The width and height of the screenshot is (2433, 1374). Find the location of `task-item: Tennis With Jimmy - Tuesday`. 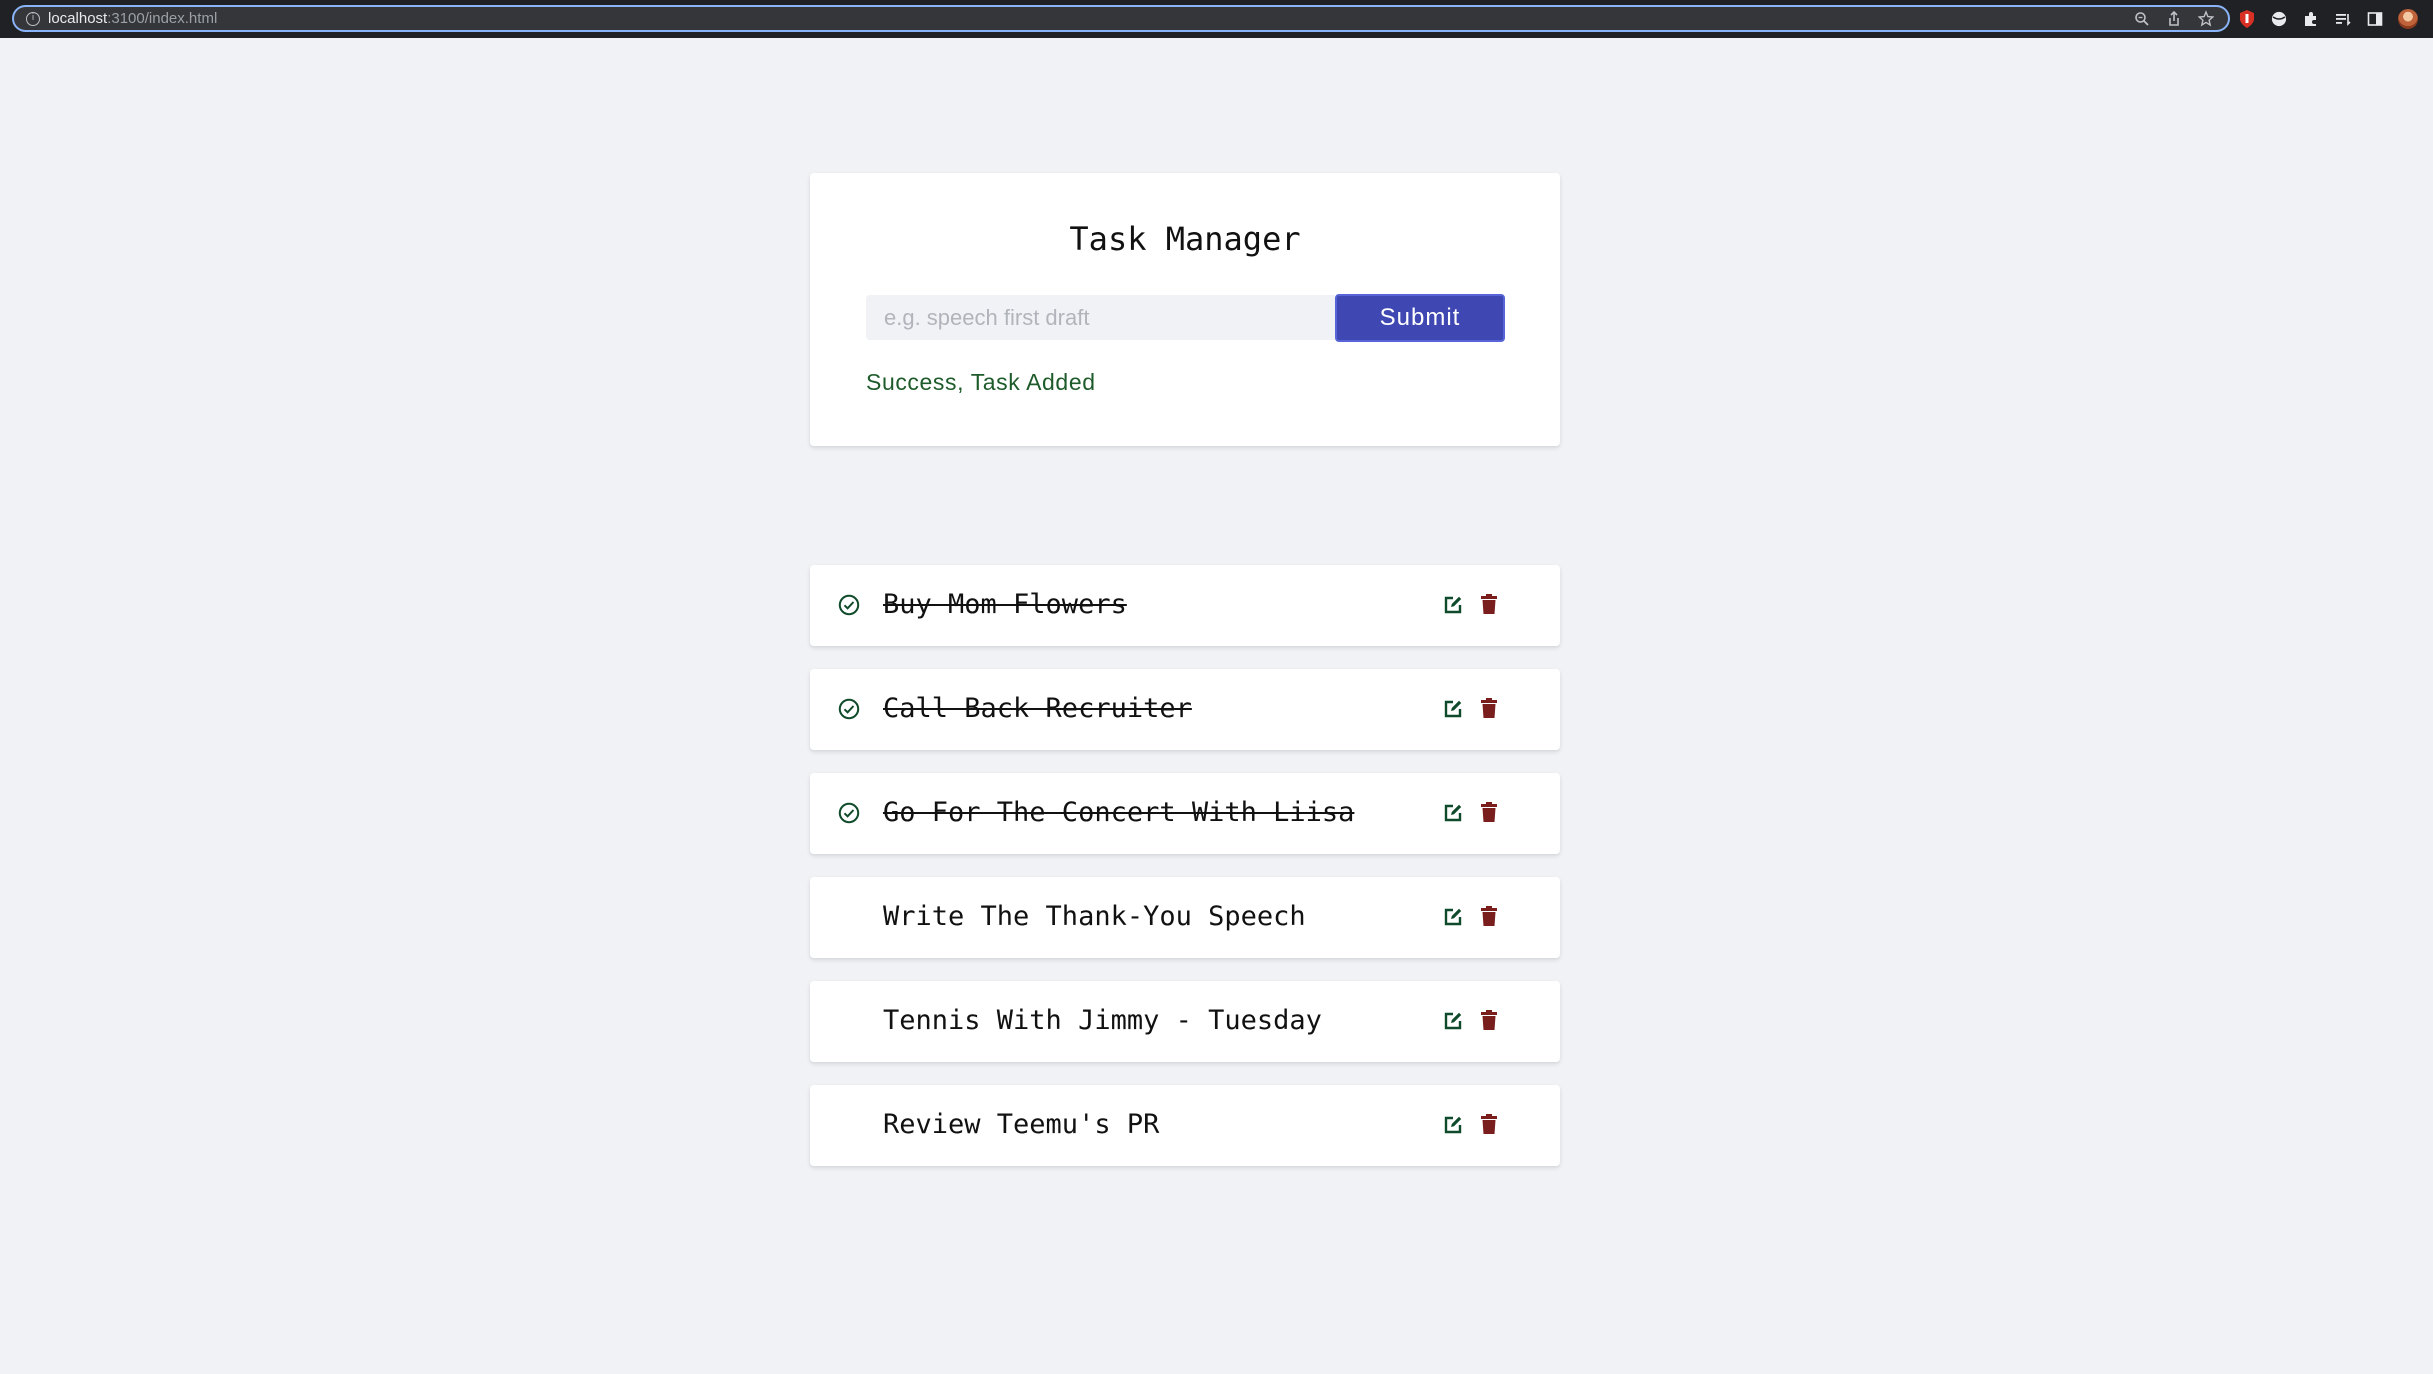

task-item: Tennis With Jimmy - Tuesday is located at coordinates (1185, 1021).